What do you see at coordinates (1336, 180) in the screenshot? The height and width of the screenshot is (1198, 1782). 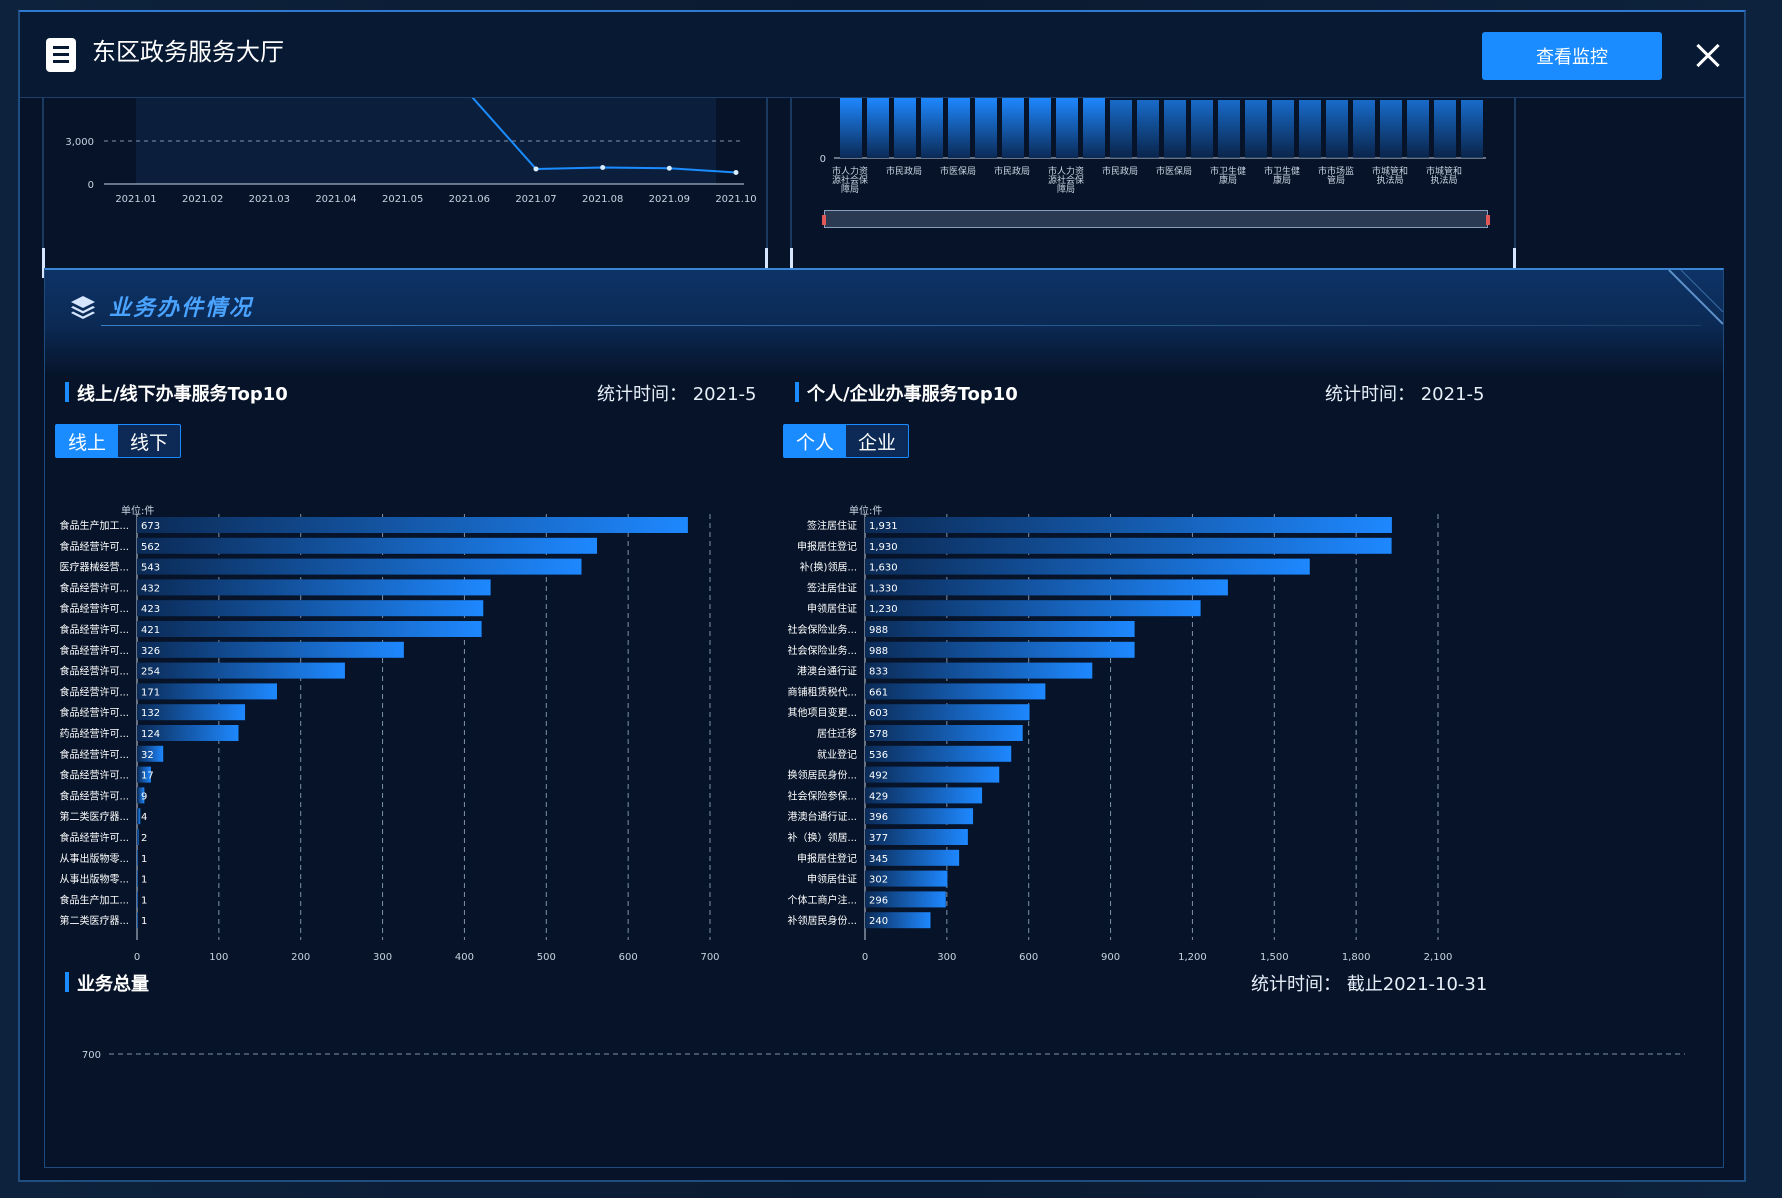 I see `x-tick-label: 管局` at bounding box center [1336, 180].